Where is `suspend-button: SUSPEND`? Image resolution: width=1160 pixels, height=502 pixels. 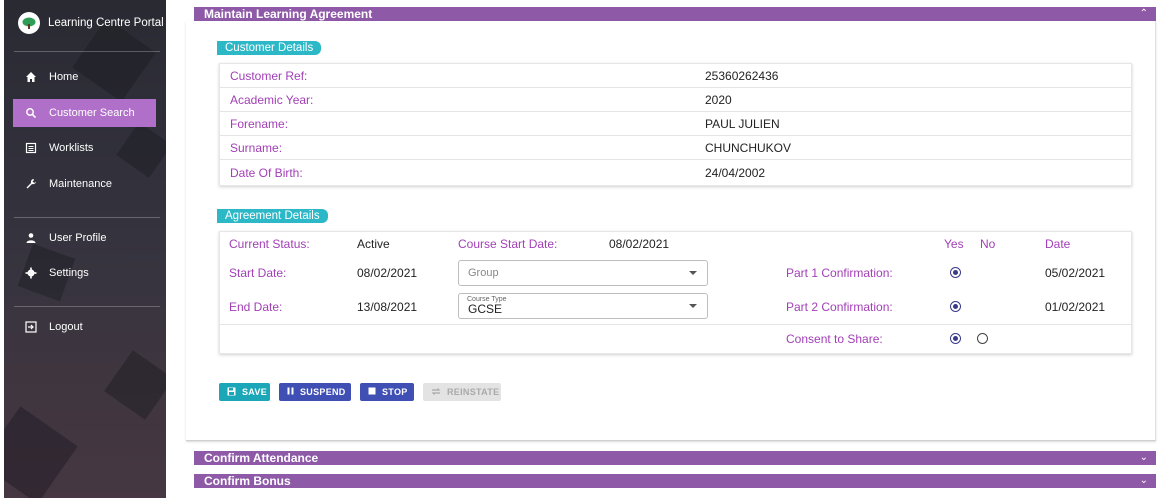 suspend-button: SUSPEND is located at coordinates (315, 392).